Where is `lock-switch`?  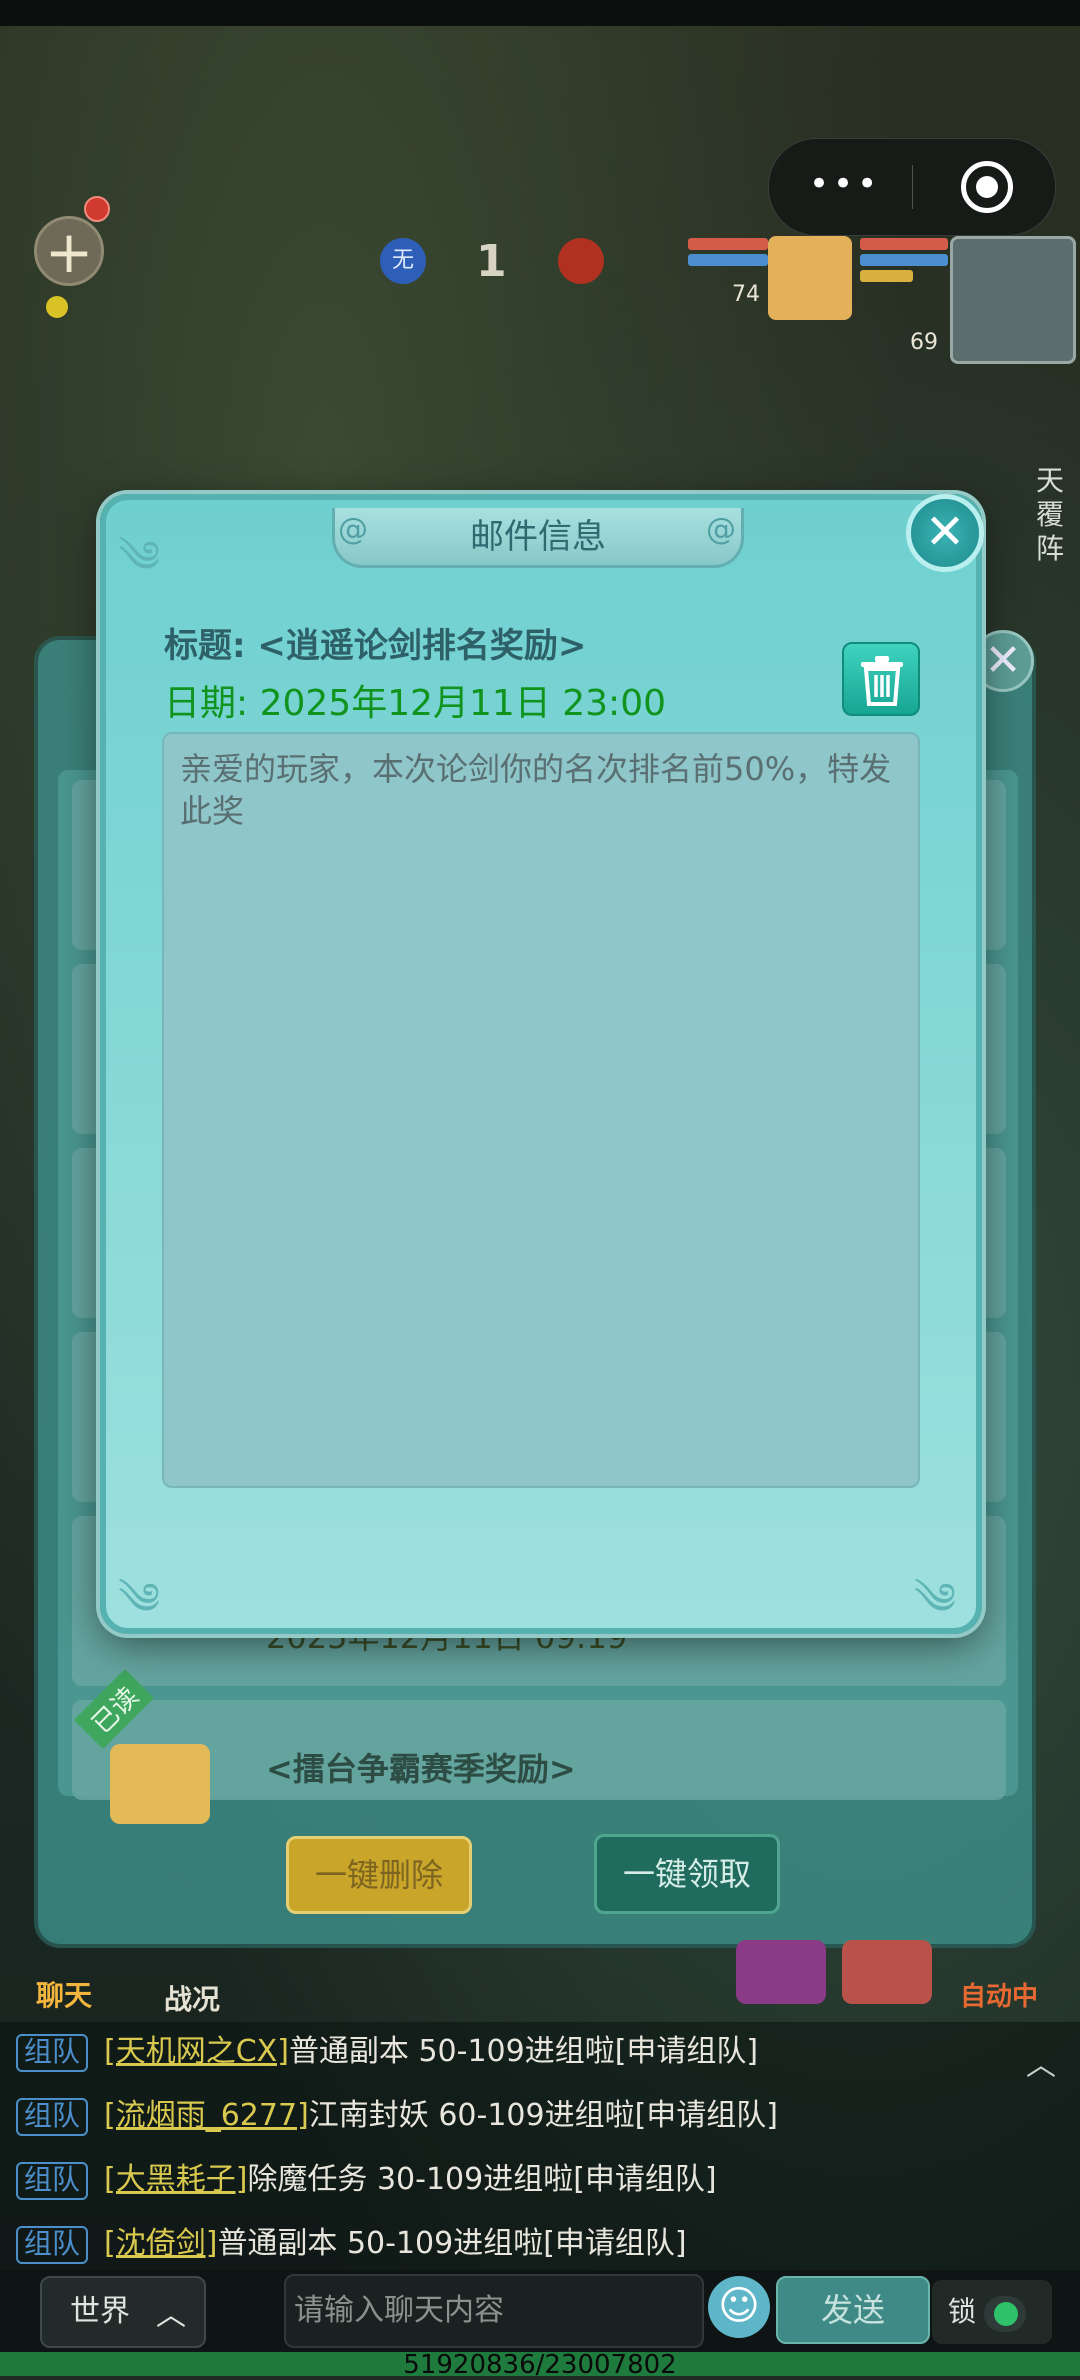 lock-switch is located at coordinates (1005, 2314).